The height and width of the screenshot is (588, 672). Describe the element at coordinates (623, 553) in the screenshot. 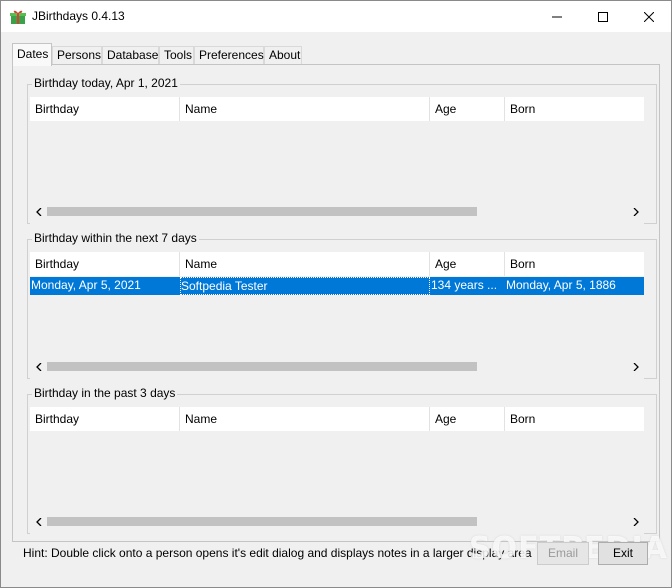

I see `exit-button: Exit` at that location.